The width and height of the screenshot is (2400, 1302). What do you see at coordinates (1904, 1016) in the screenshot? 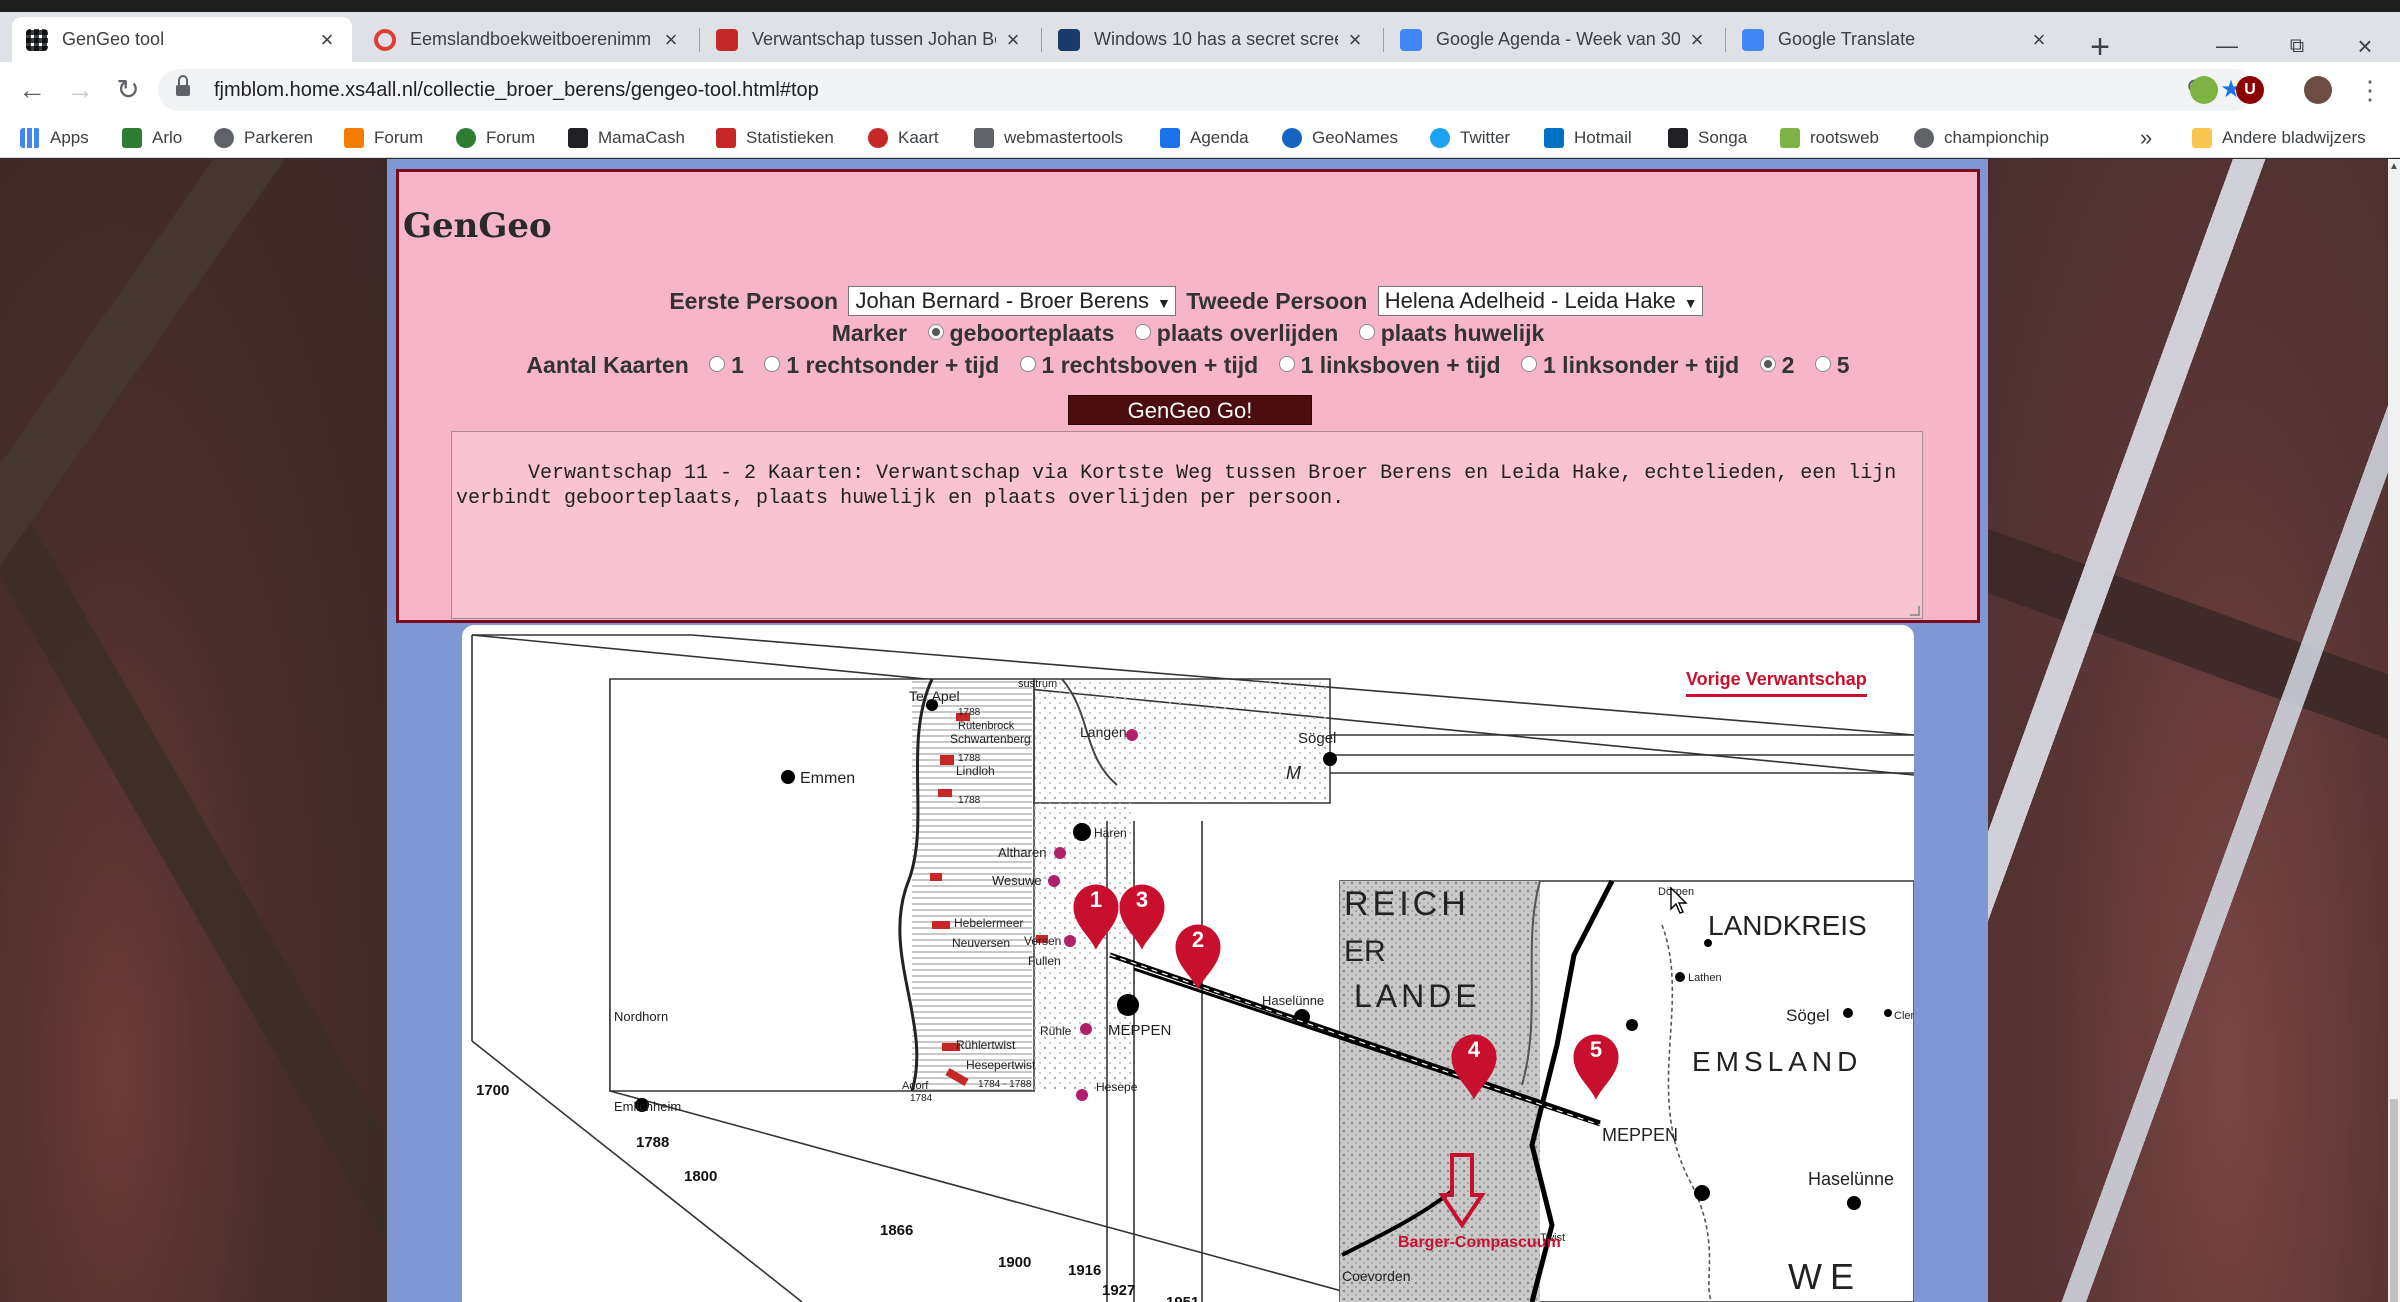
I see `place-clemens: Clemens` at bounding box center [1904, 1016].